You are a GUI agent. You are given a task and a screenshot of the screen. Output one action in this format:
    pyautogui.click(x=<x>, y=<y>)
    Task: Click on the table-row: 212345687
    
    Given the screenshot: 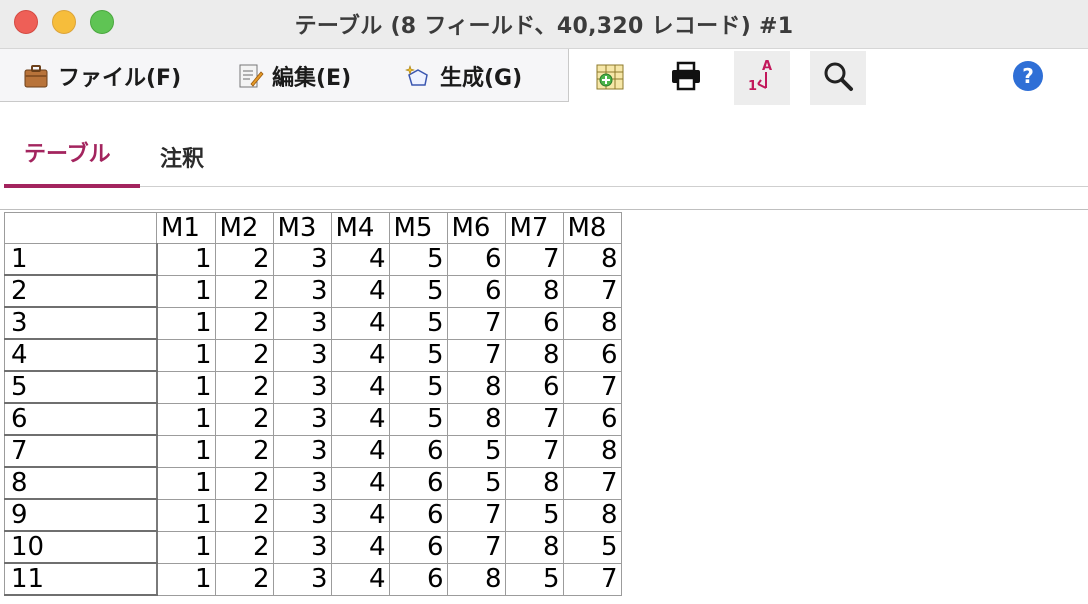 What is the action you would take?
    pyautogui.click(x=313, y=291)
    